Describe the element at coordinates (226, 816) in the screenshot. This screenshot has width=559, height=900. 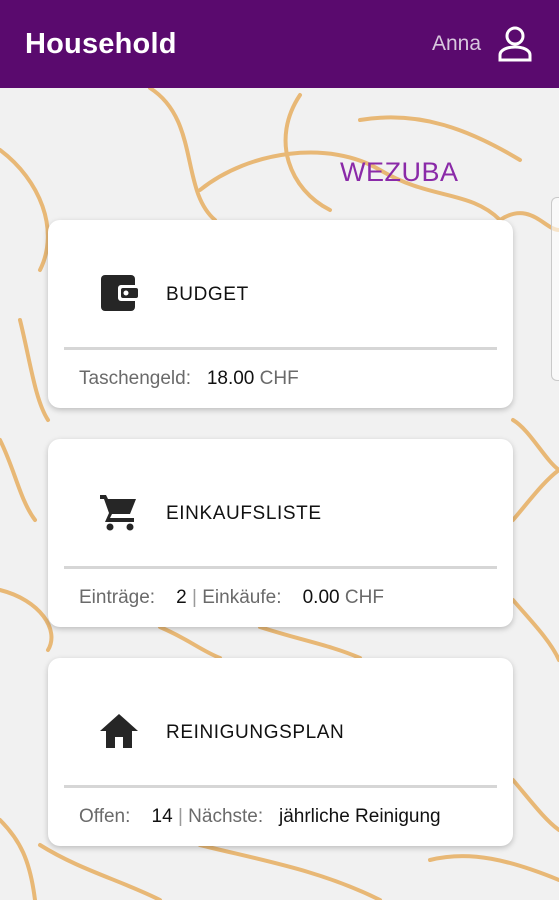
I see `next-label: Nächste:` at that location.